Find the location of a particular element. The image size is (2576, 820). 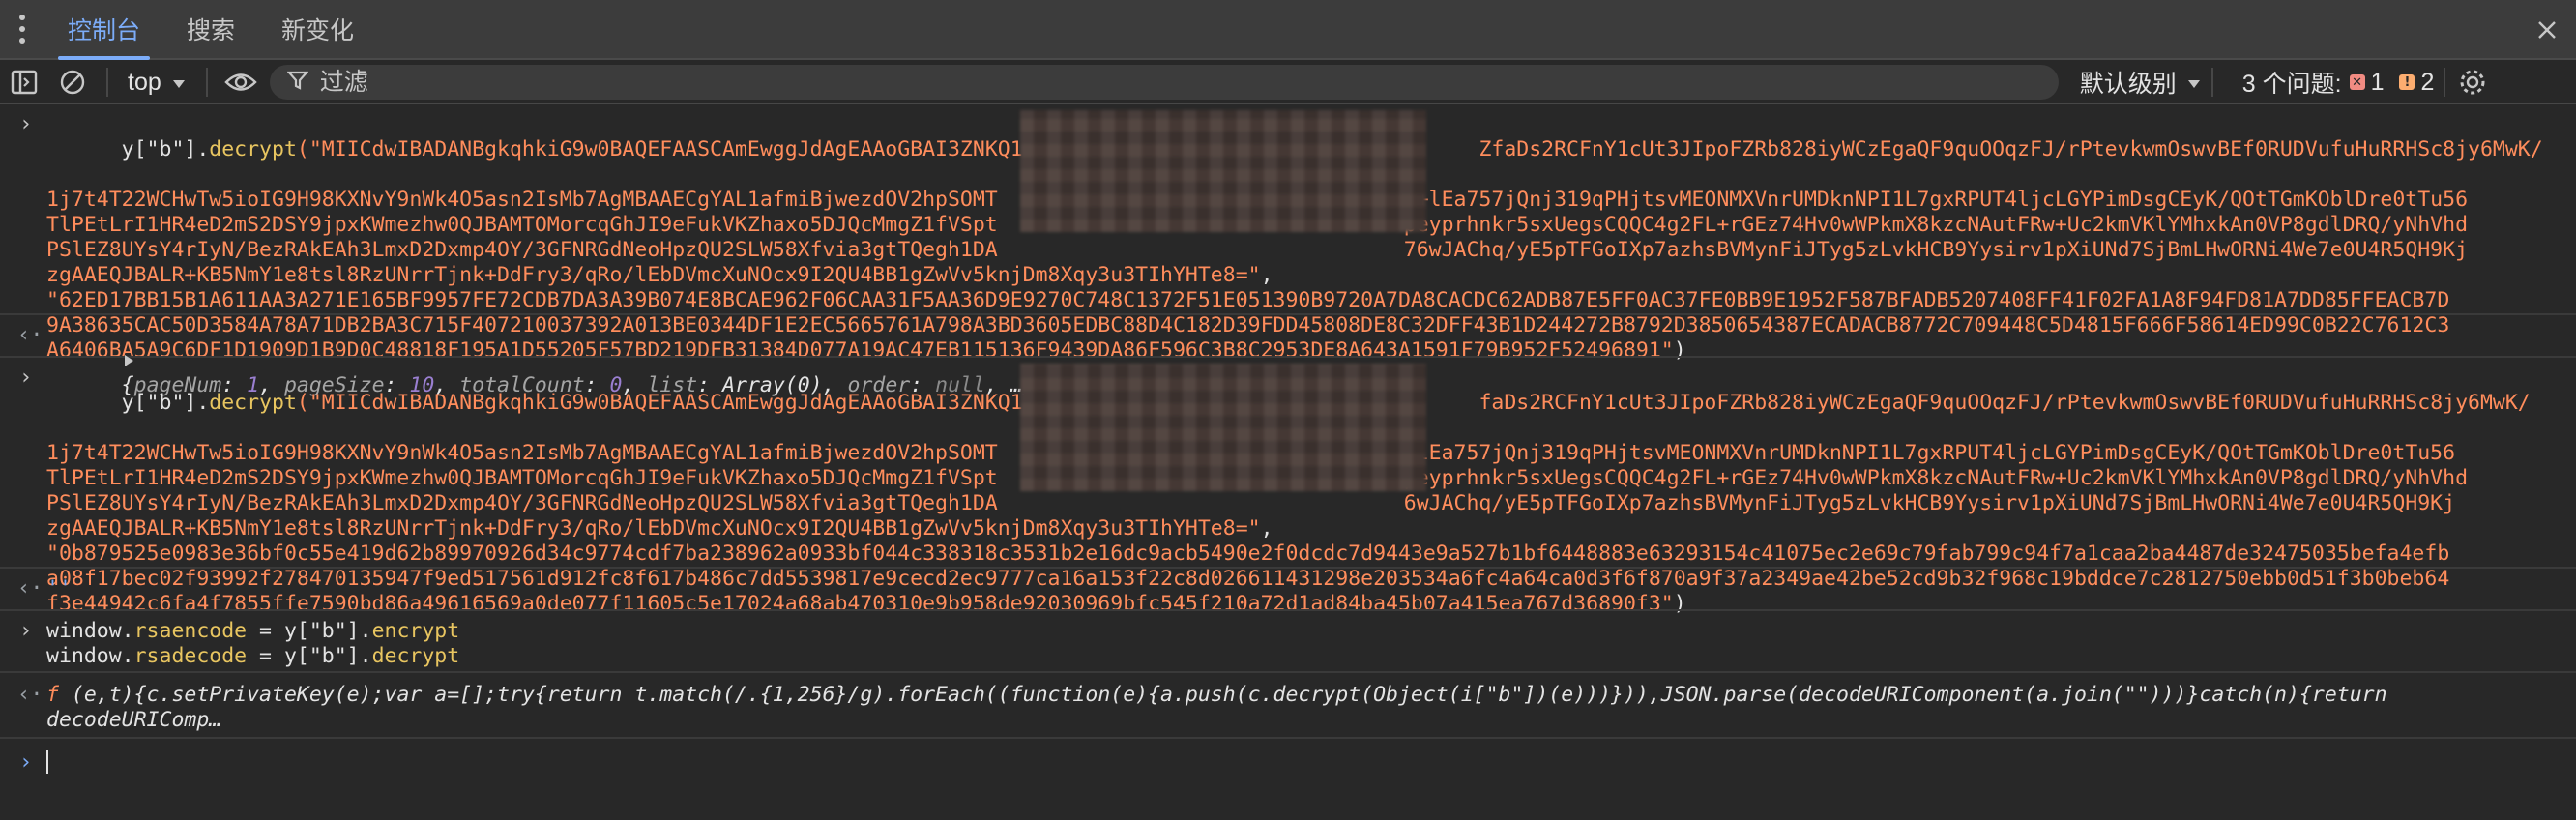

warning-icon: ! is located at coordinates (2407, 82).